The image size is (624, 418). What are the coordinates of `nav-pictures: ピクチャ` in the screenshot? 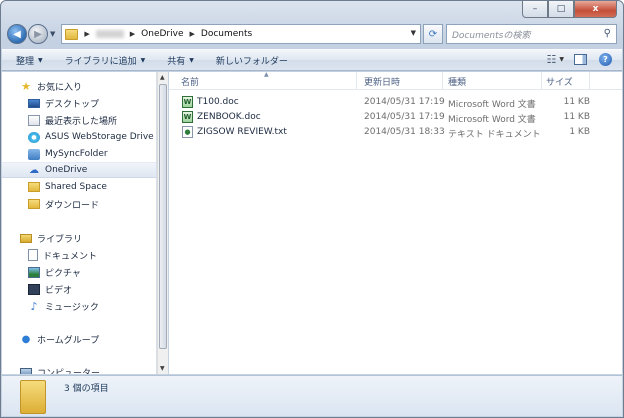 It's located at (79, 272).